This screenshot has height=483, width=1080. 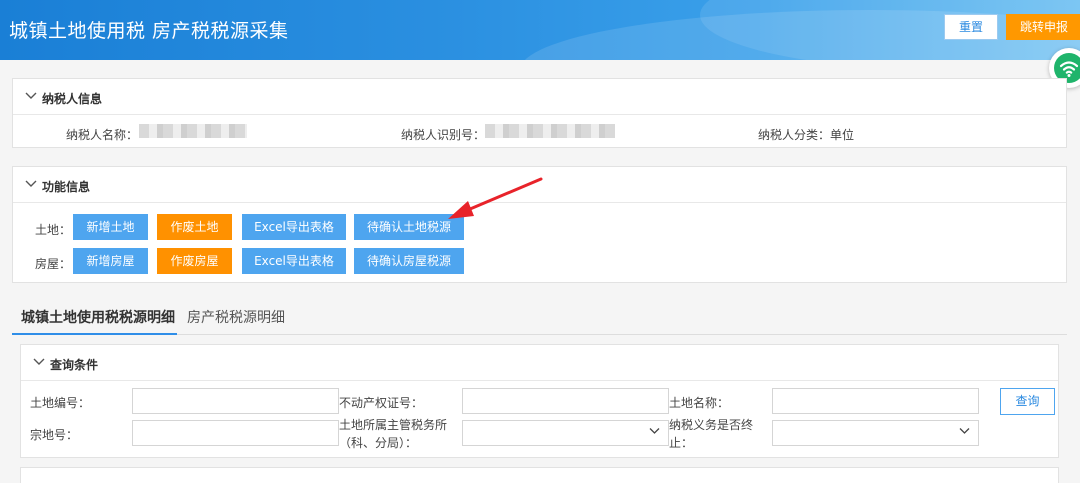 I want to click on taxpayer-category-value: 单位, so click(x=842, y=135).